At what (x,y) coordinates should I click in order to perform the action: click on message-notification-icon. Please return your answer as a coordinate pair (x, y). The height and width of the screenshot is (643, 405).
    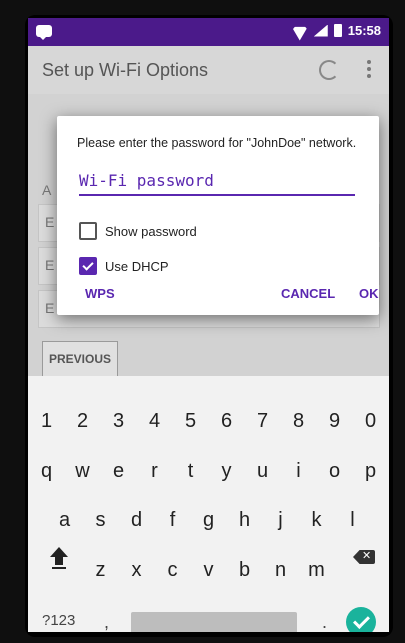
    Looking at the image, I should click on (44, 32).